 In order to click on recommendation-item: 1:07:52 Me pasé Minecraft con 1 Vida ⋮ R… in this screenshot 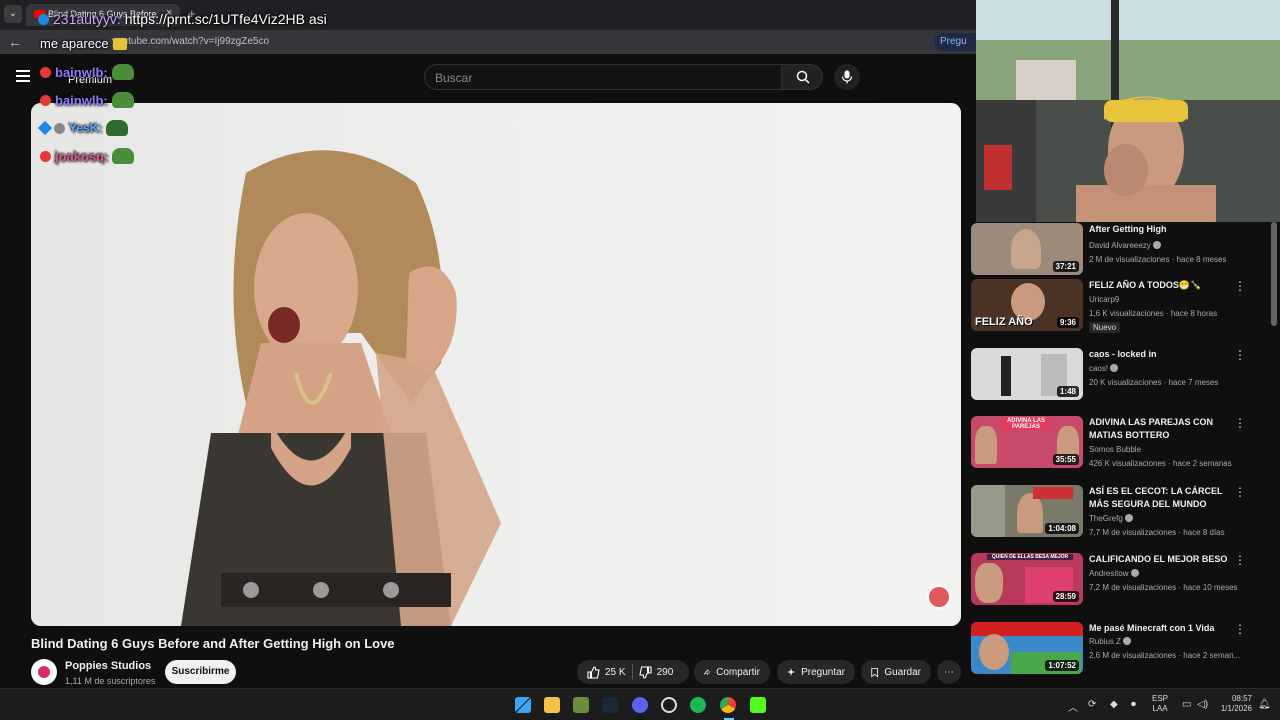, I will do `click(1121, 653)`.